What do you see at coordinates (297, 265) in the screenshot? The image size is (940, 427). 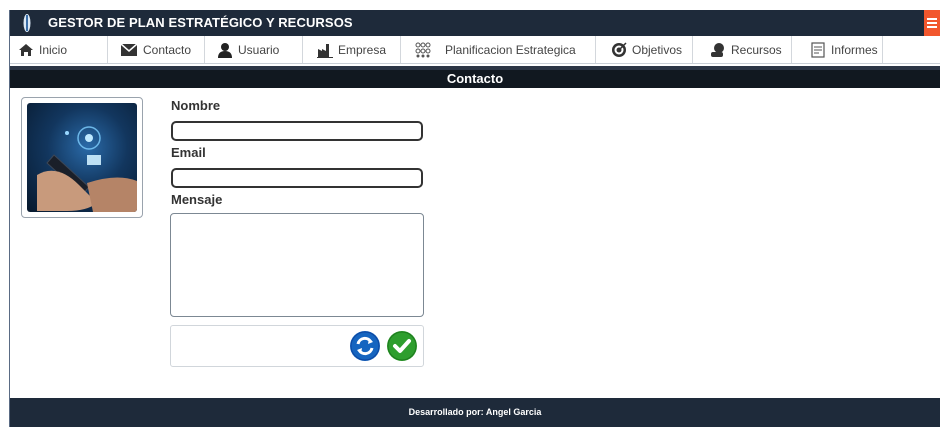 I see `message-textarea` at bounding box center [297, 265].